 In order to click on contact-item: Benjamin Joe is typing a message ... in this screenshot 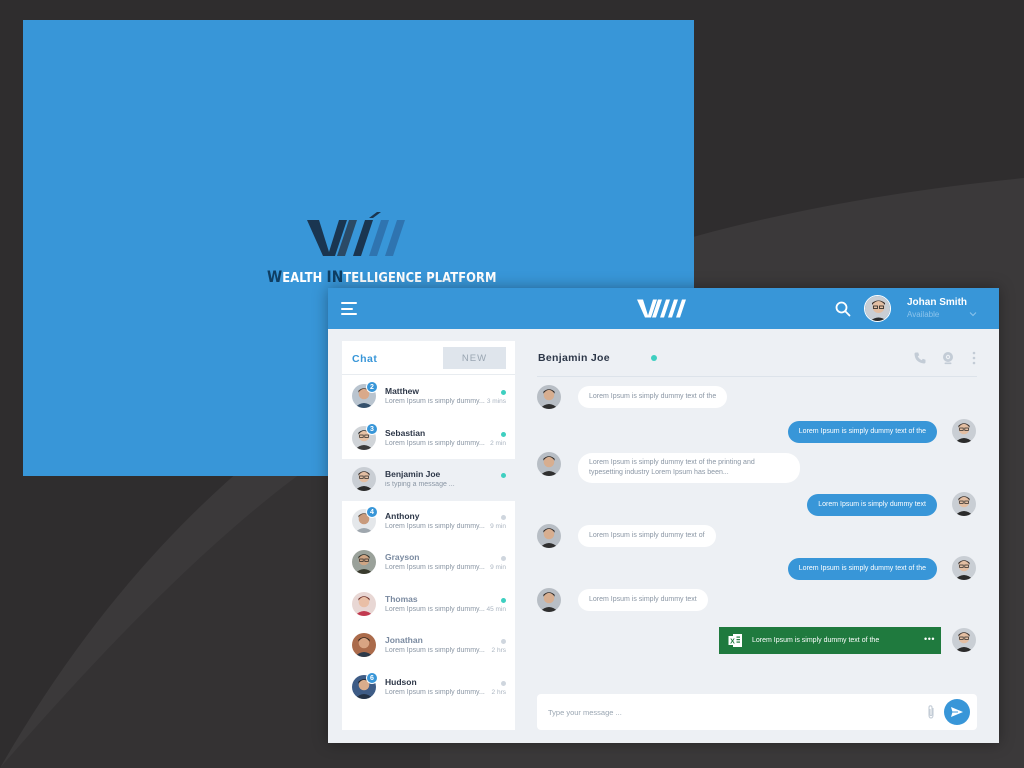, I will do `click(428, 480)`.